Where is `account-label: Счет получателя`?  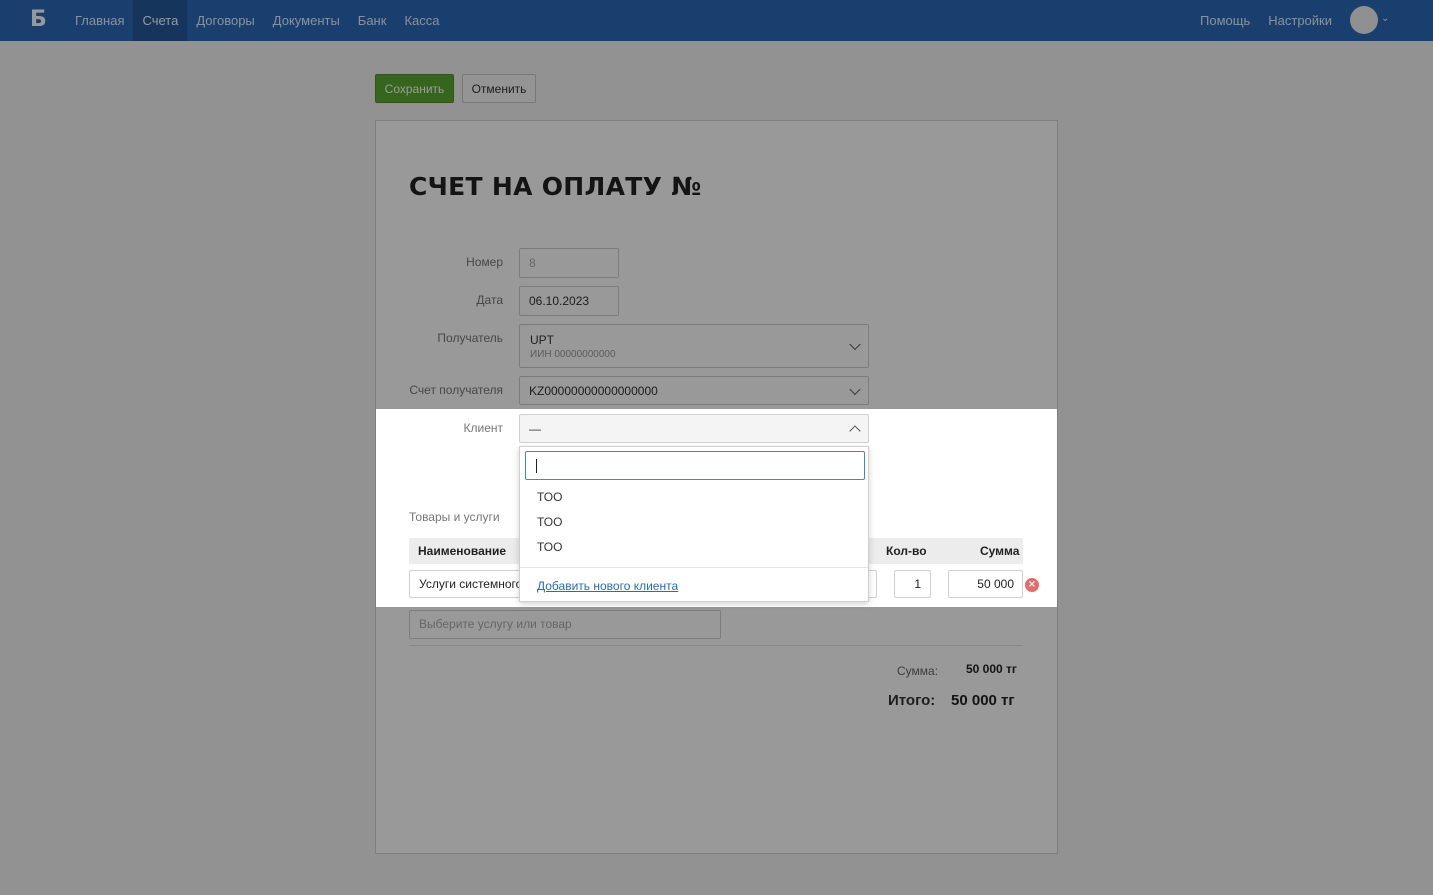 account-label: Счет получателя is located at coordinates (456, 390).